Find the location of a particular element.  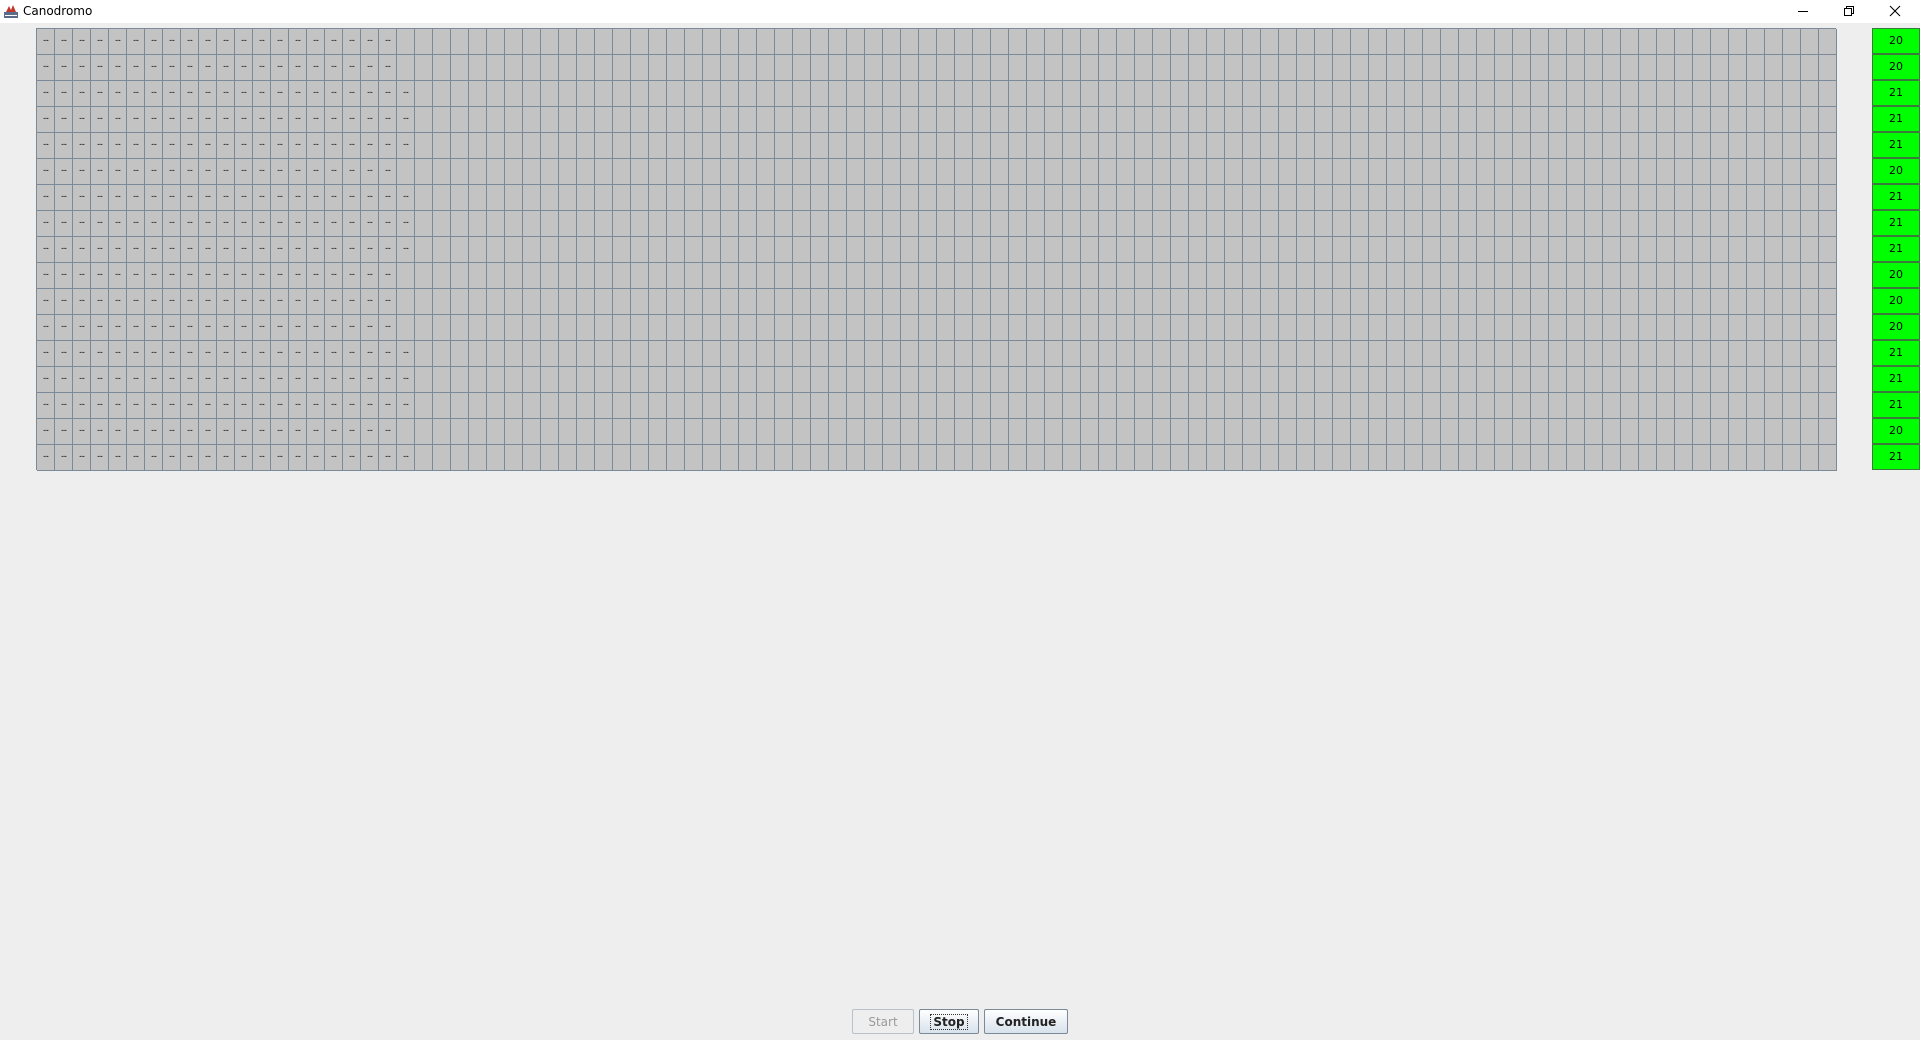

stop-button: Stop is located at coordinates (949, 1021).